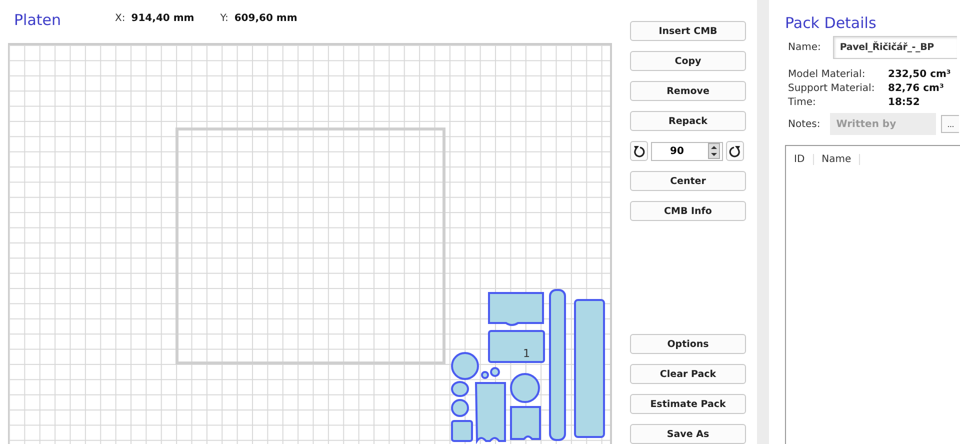  What do you see at coordinates (162, 18) in the screenshot?
I see `x-value: 914,40 mm` at bounding box center [162, 18].